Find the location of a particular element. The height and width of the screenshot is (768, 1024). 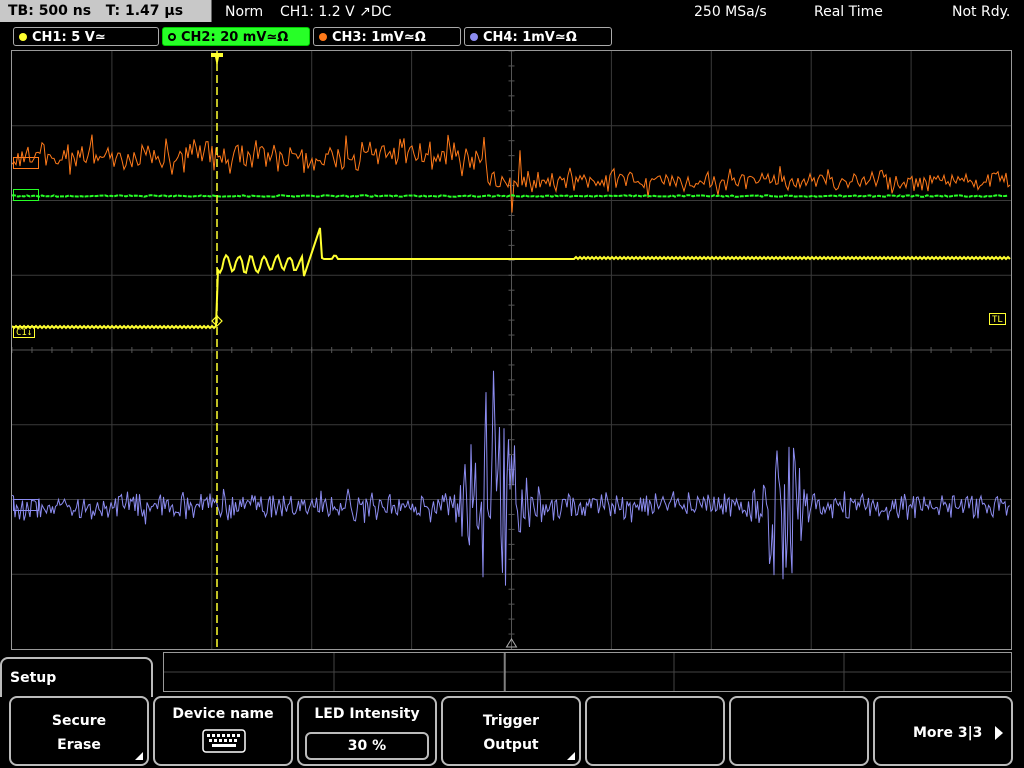

tab-ch2: CH2: 20 mV≃Ω is located at coordinates (236, 36).